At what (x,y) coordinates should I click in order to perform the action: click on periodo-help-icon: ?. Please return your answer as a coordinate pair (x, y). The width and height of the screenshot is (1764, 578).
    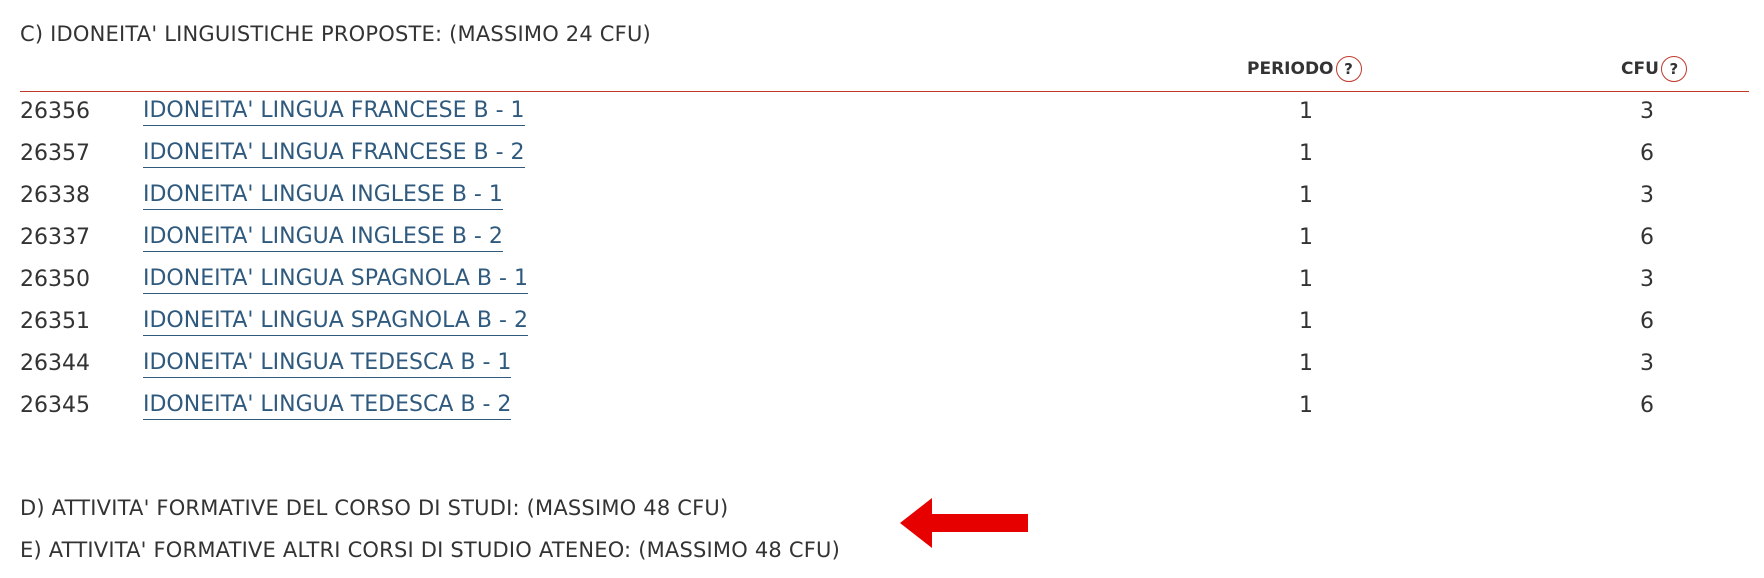
    Looking at the image, I should click on (1348, 69).